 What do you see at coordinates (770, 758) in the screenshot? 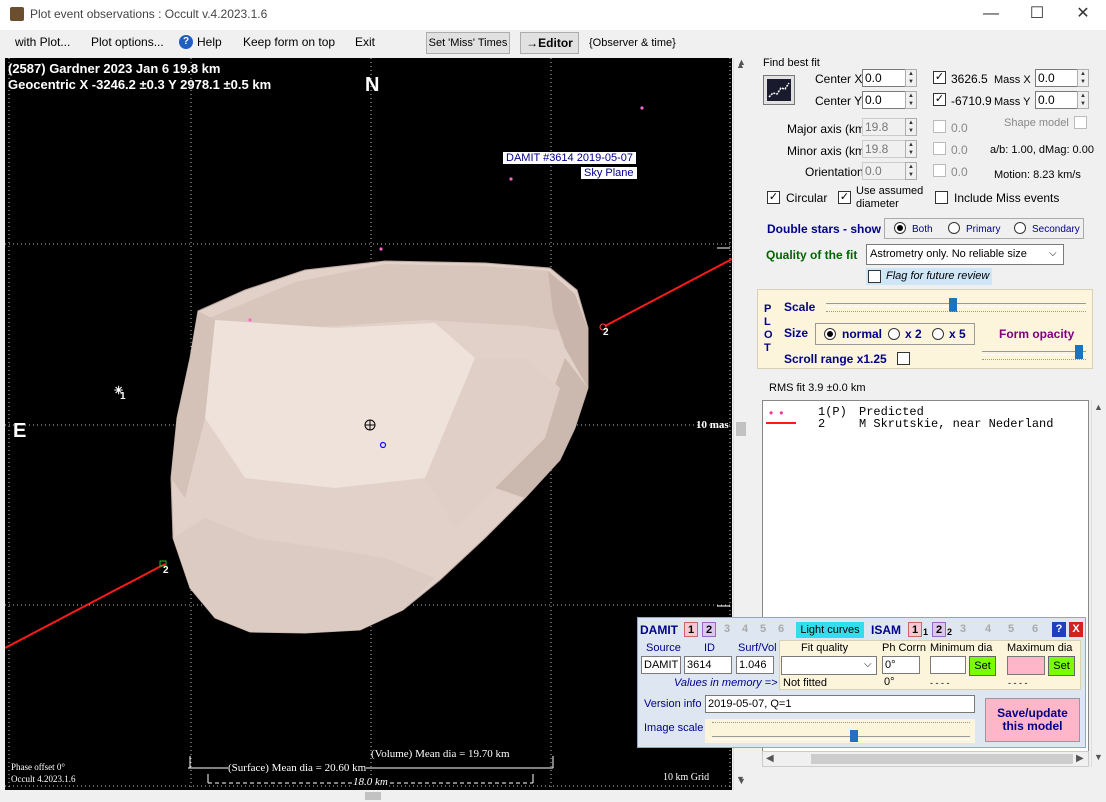
I see `scroll-left-icon: ◀` at bounding box center [770, 758].